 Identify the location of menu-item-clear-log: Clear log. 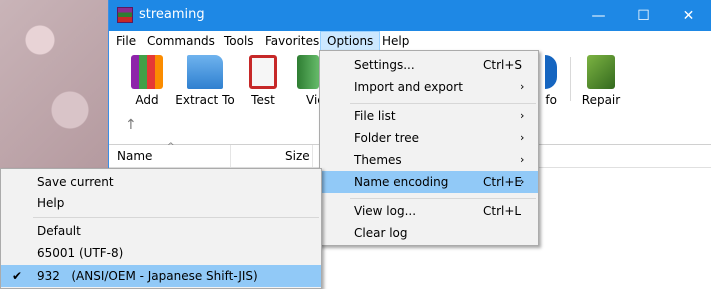
(429, 233).